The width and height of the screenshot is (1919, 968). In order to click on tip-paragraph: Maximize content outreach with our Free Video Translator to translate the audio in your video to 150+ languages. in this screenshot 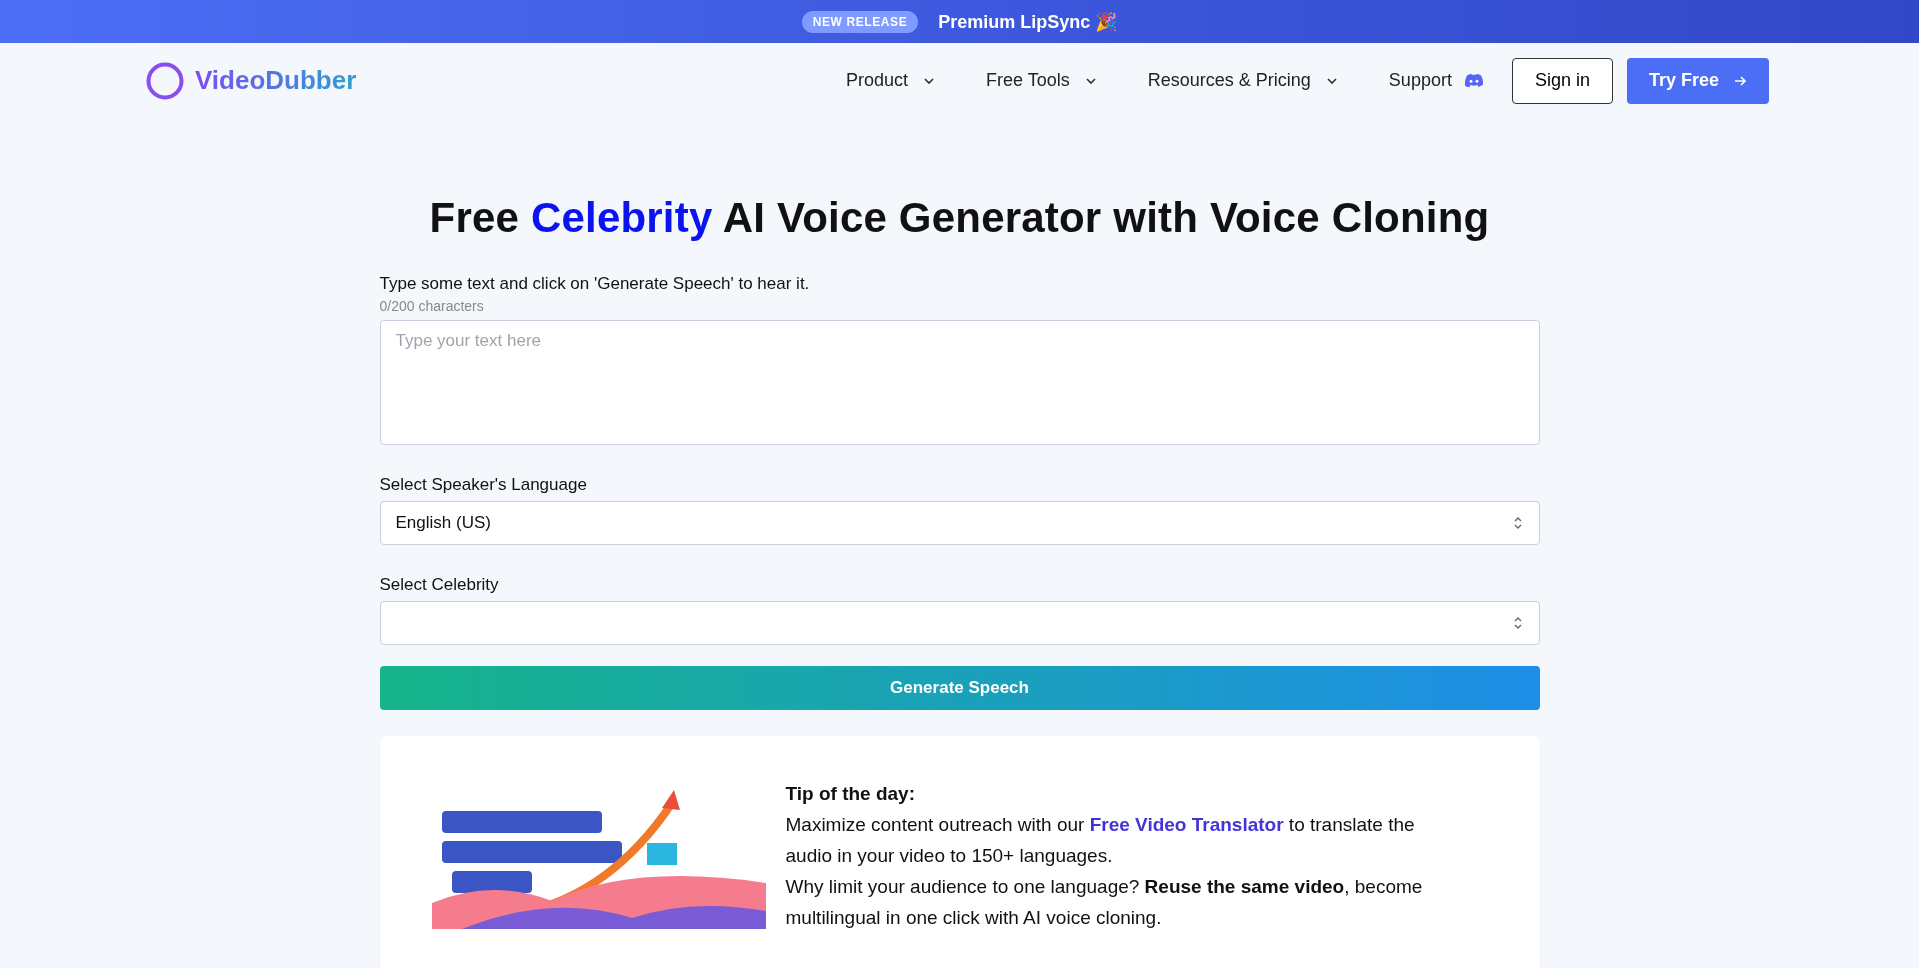, I will do `click(1100, 840)`.